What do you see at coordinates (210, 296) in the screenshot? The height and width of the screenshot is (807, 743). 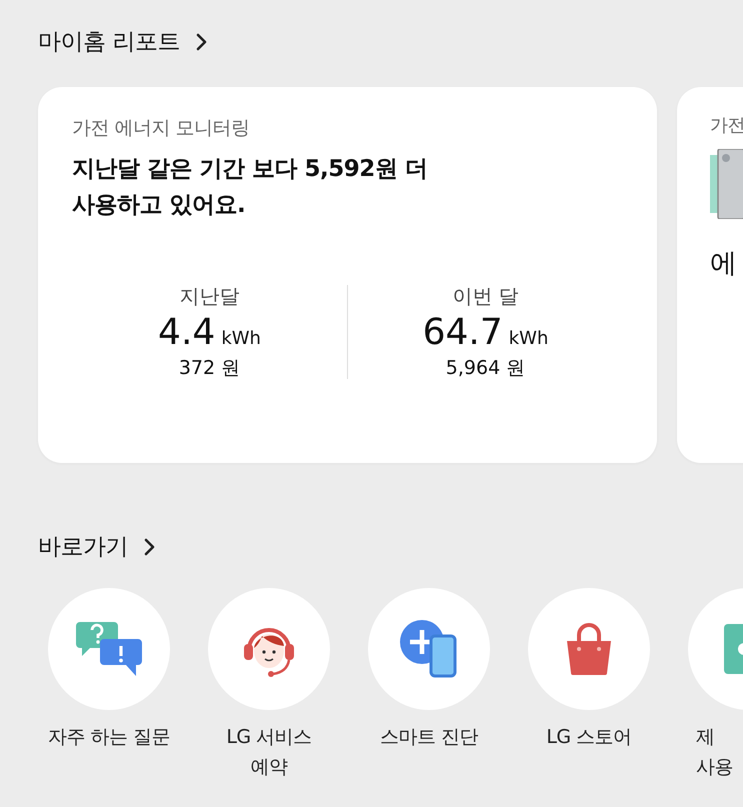 I see `stat-label: 지난달` at bounding box center [210, 296].